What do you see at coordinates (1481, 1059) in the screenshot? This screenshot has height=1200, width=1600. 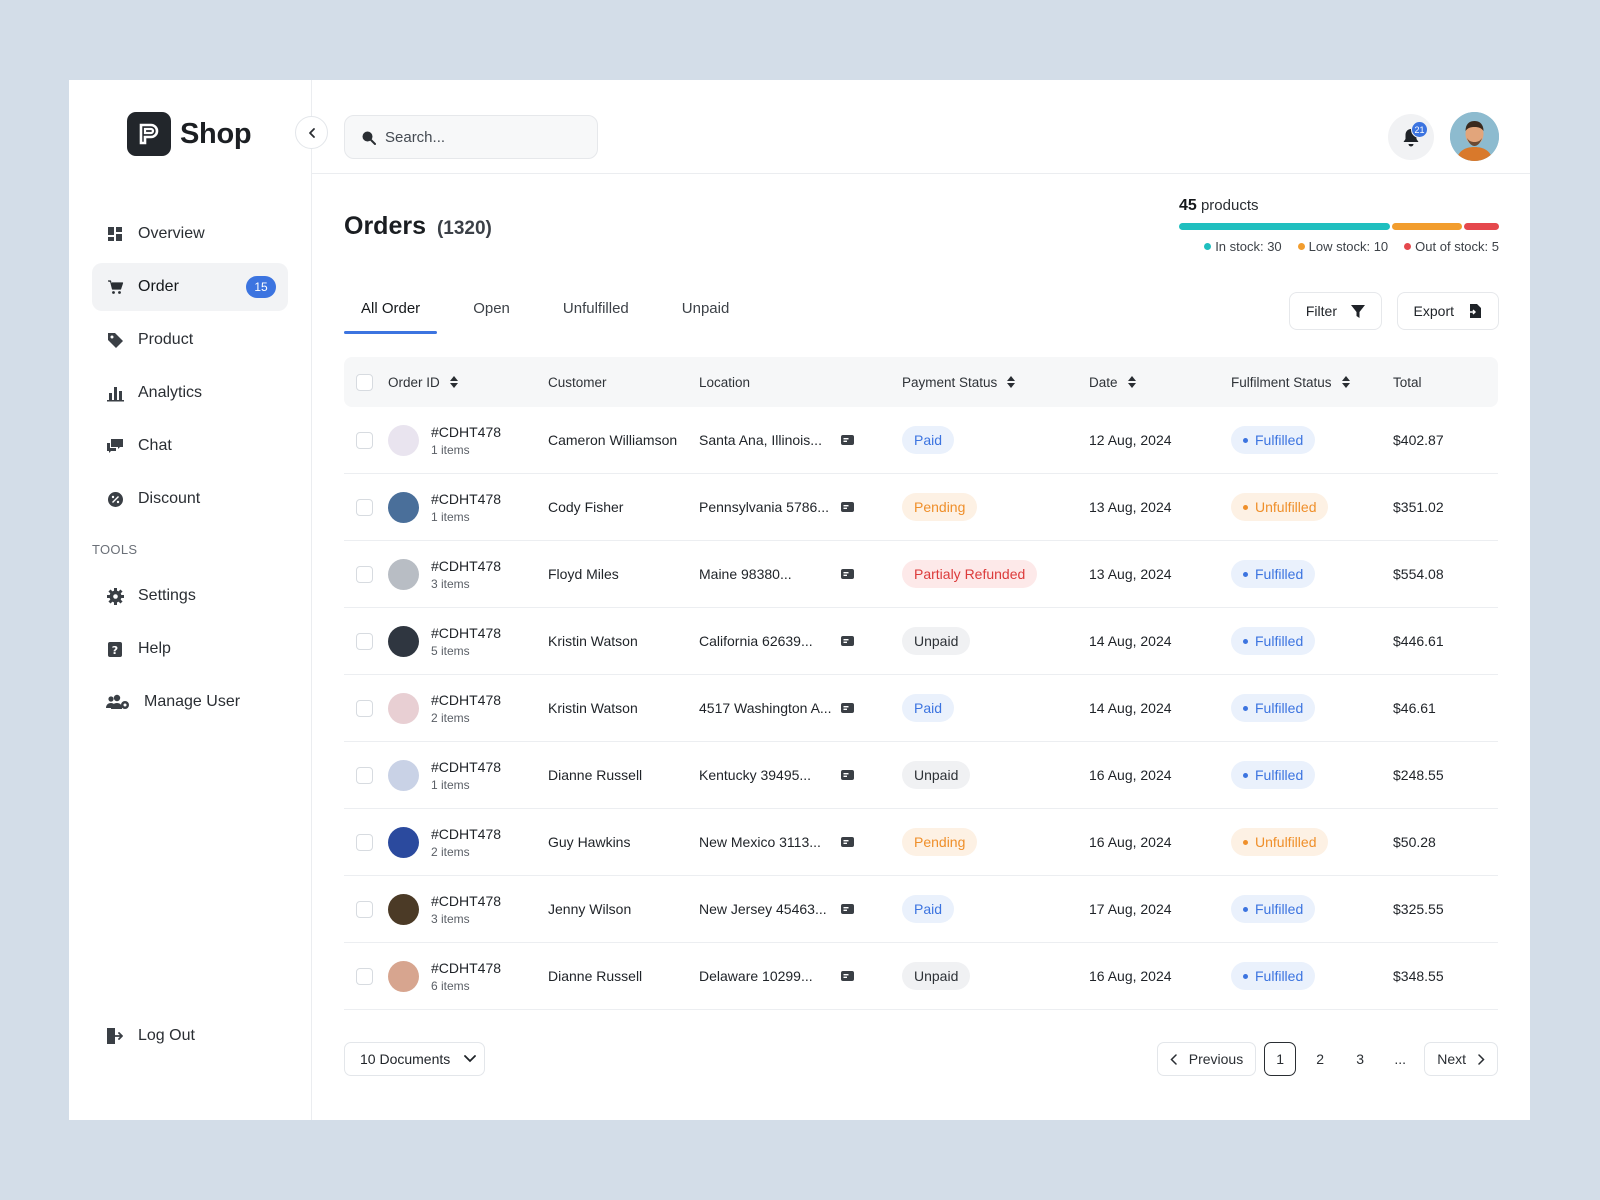 I see `chevron-right-icon` at bounding box center [1481, 1059].